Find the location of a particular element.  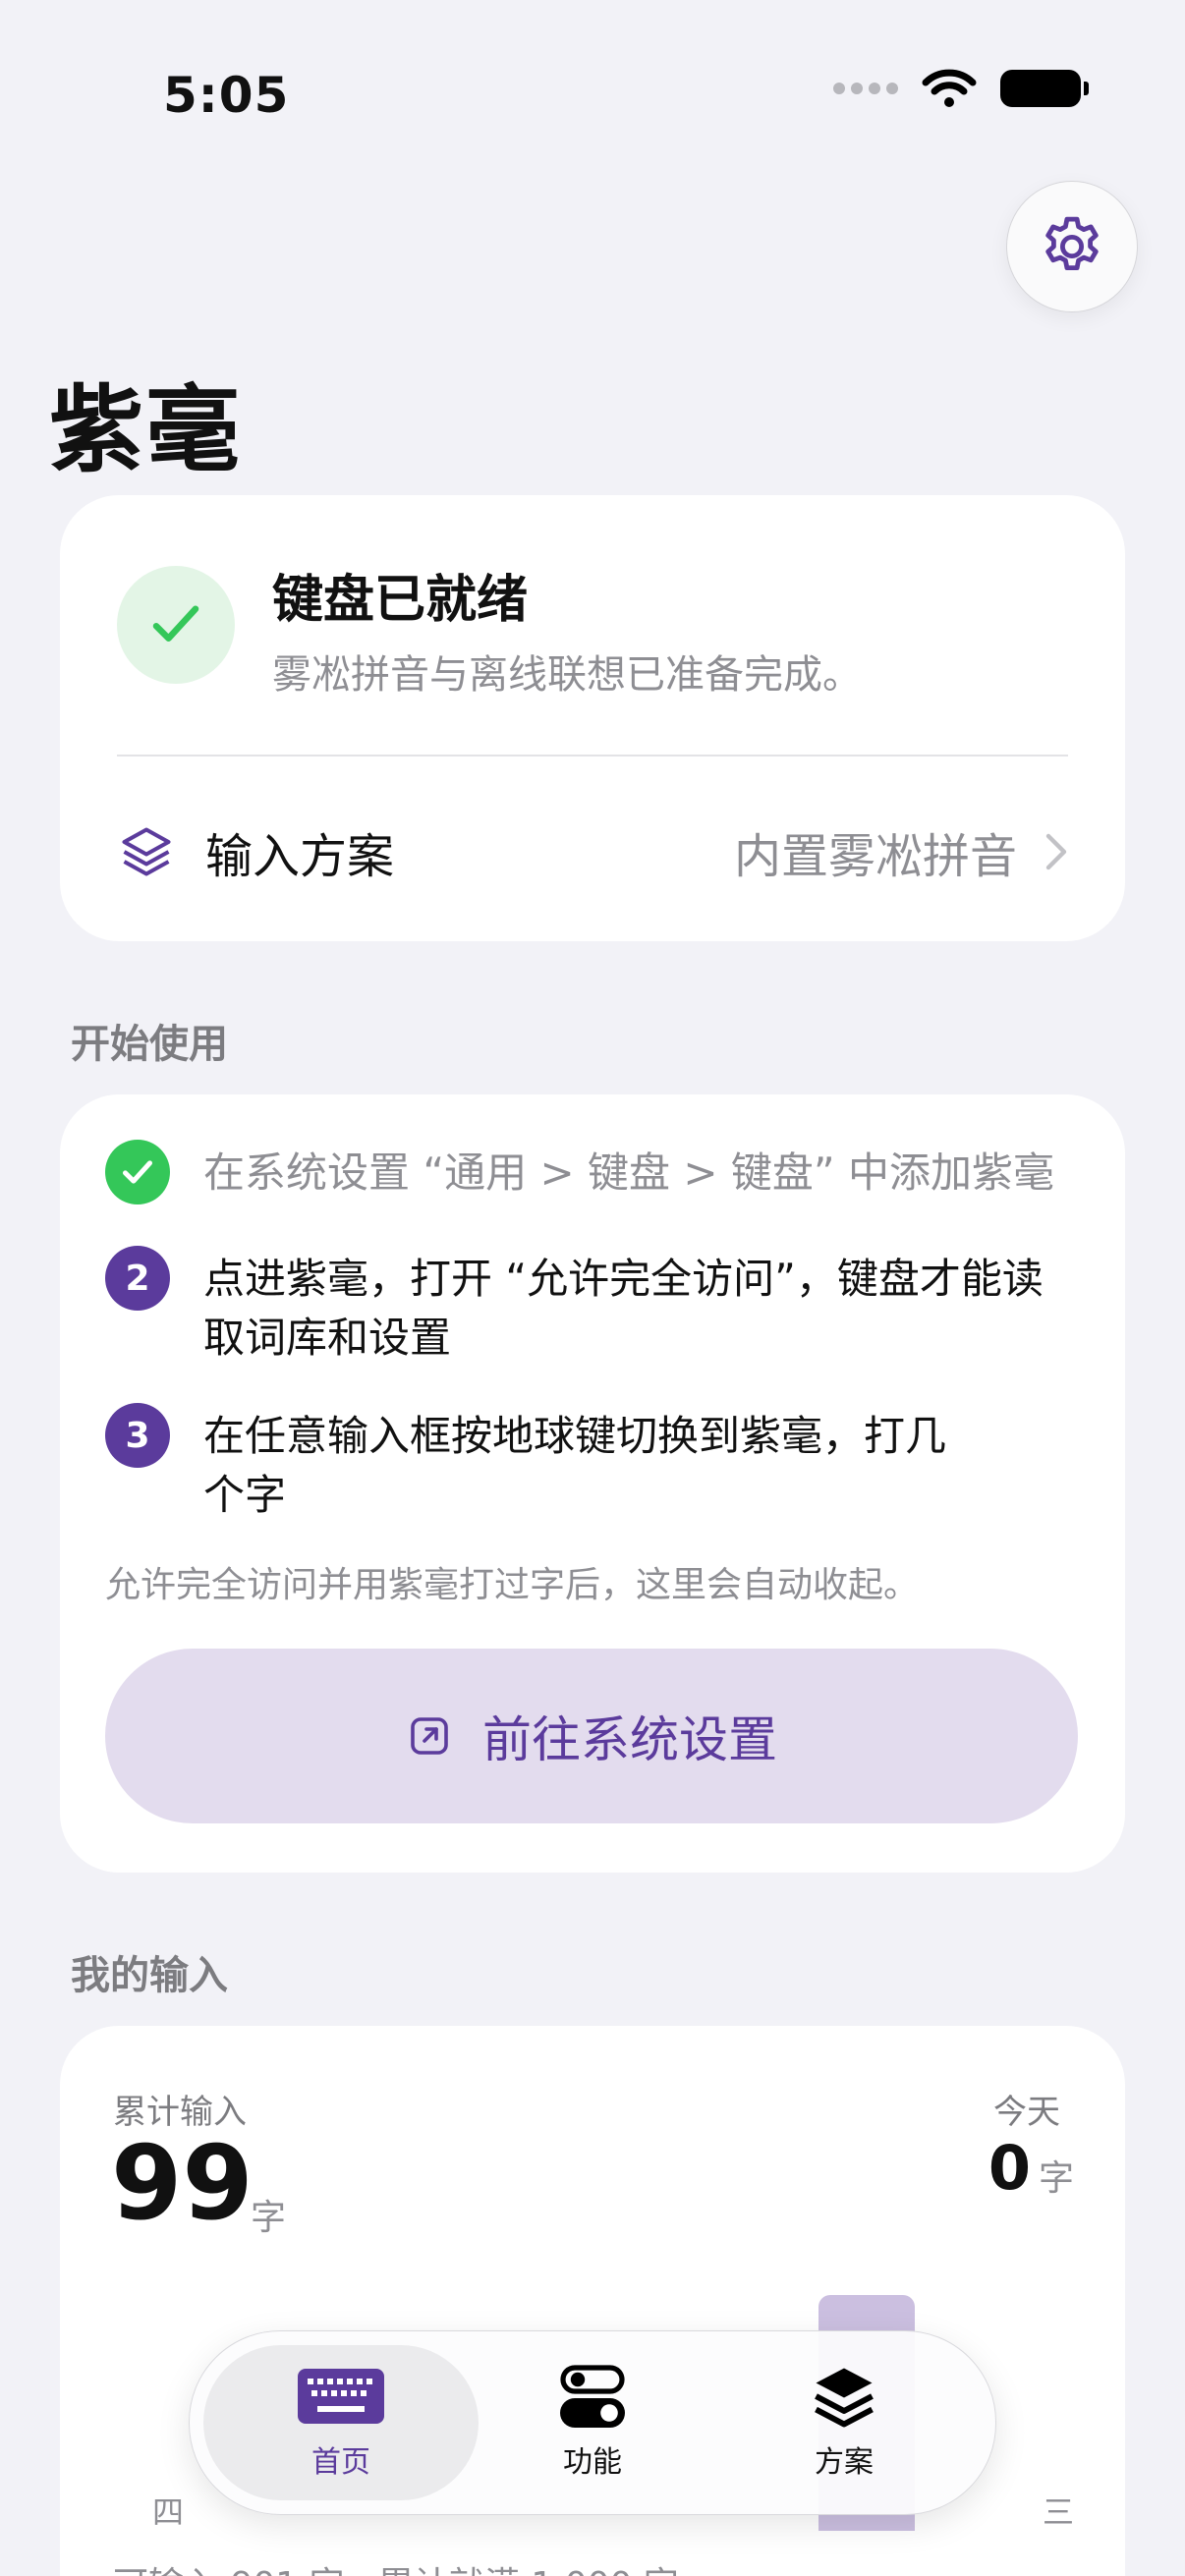

step-text: 在任意输入框按地球键切换到紫毫，打几个字 is located at coordinates (575, 1465).